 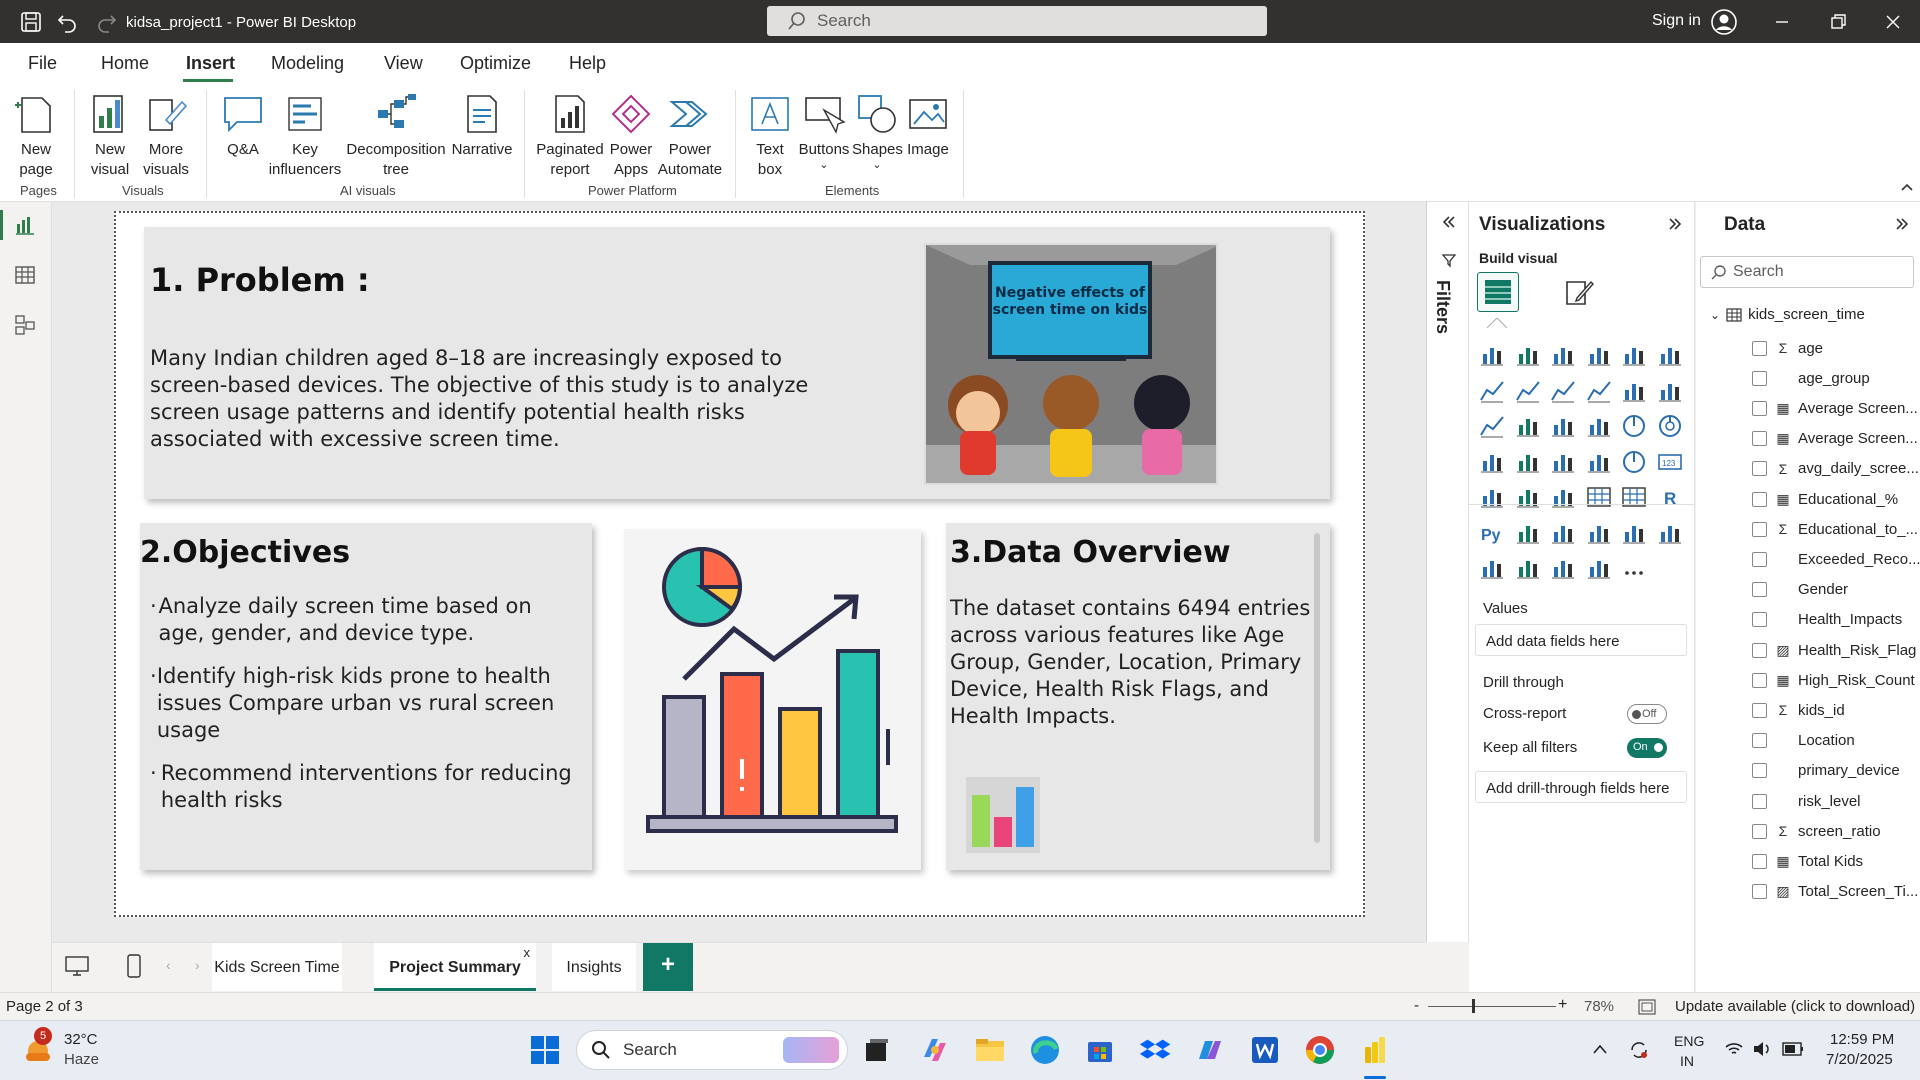 What do you see at coordinates (1599, 462) in the screenshot?
I see `azure-map-icon` at bounding box center [1599, 462].